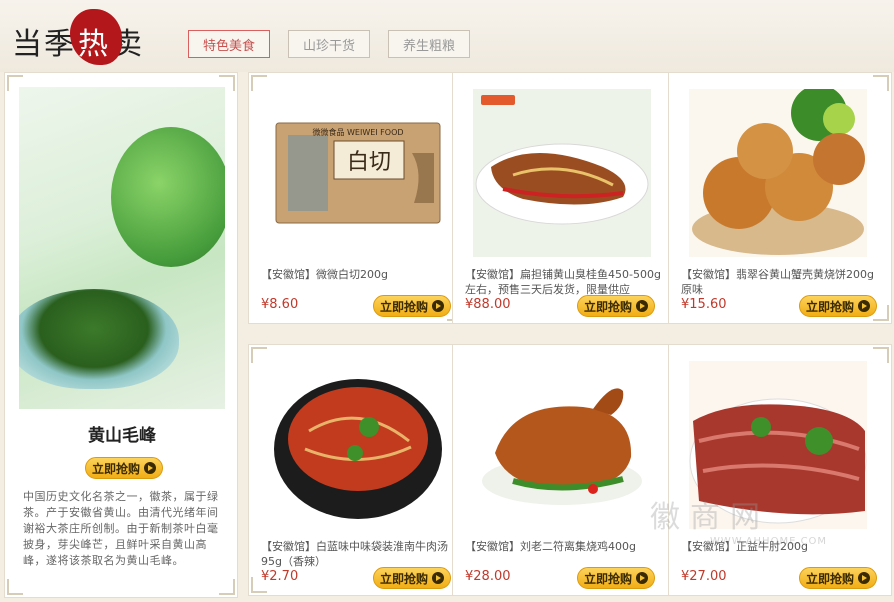 The height and width of the screenshot is (602, 894). Describe the element at coordinates (358, 449) in the screenshot. I see `beef-soup-image` at that location.